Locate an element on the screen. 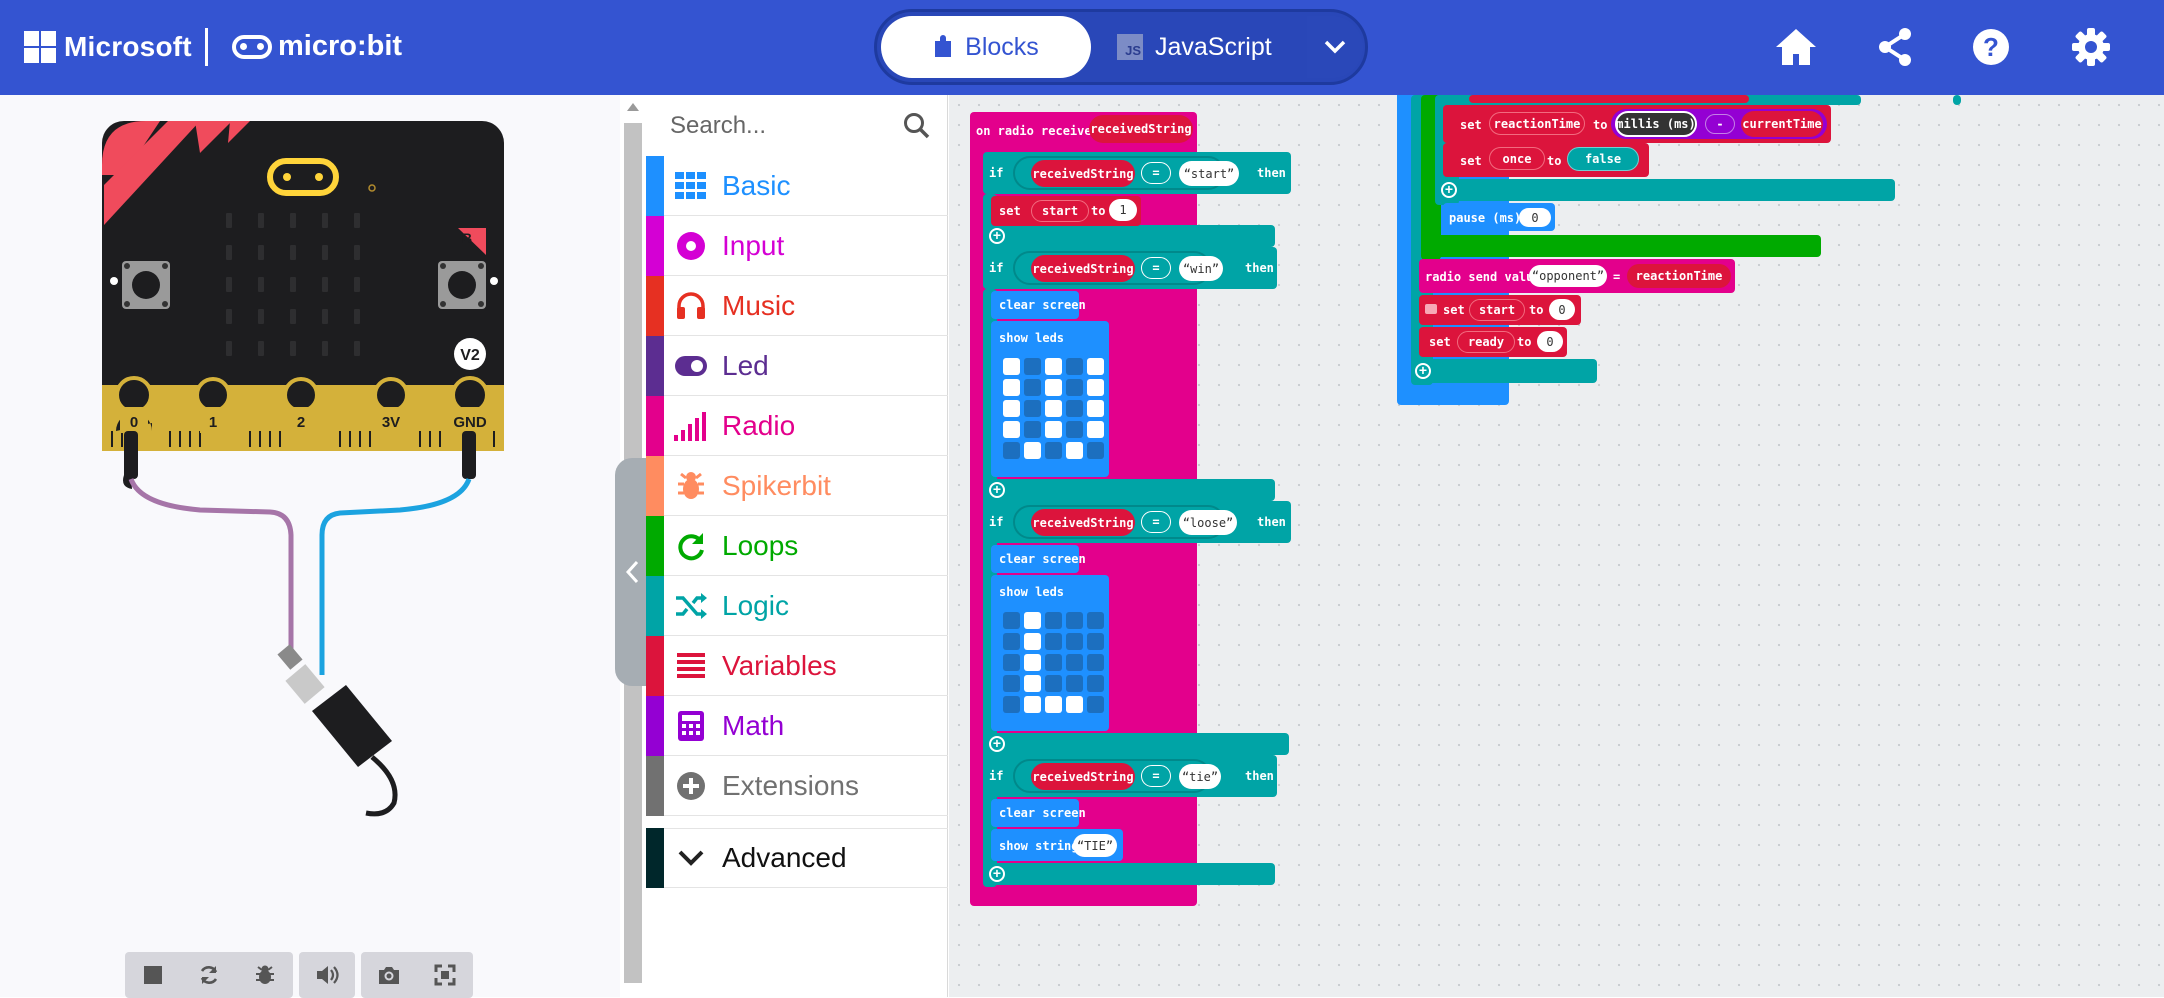 Image resolution: width=2164 pixels, height=998 pixels. screenshot-button is located at coordinates (389, 975).